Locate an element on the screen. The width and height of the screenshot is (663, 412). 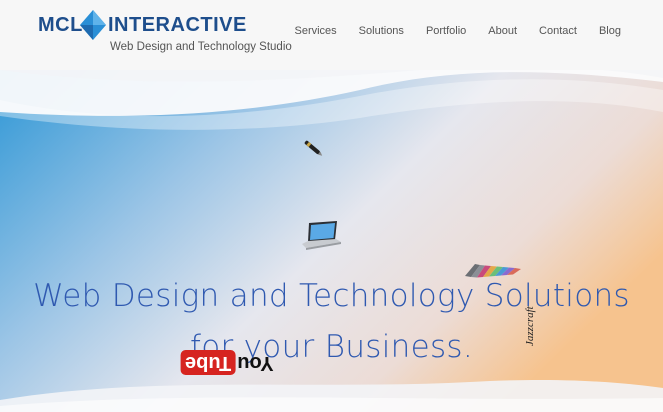
youtube-tube-text: Tube is located at coordinates (208, 362).